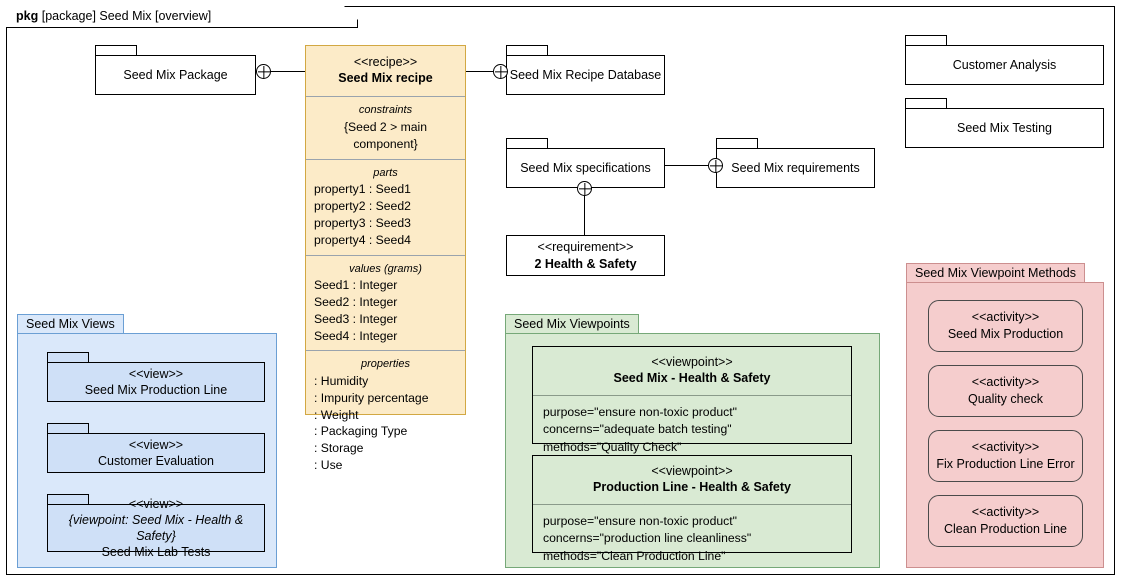 Image resolution: width=1121 pixels, height=581 pixels. What do you see at coordinates (356, 301) in the screenshot?
I see `value-item: Seed2 : Integer` at bounding box center [356, 301].